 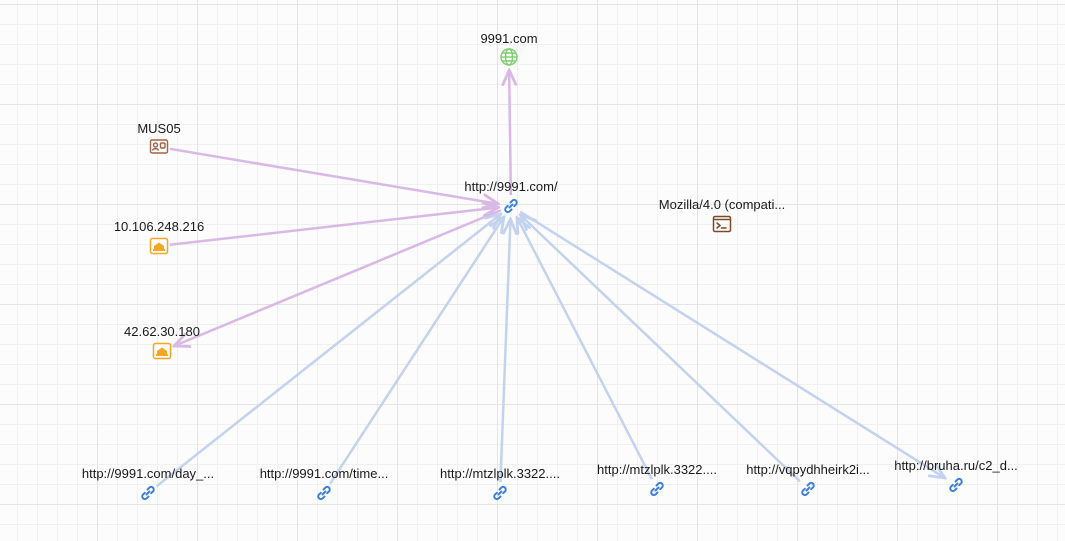 What do you see at coordinates (162, 331) in the screenshot?
I see `node-label: 42.62.30.180` at bounding box center [162, 331].